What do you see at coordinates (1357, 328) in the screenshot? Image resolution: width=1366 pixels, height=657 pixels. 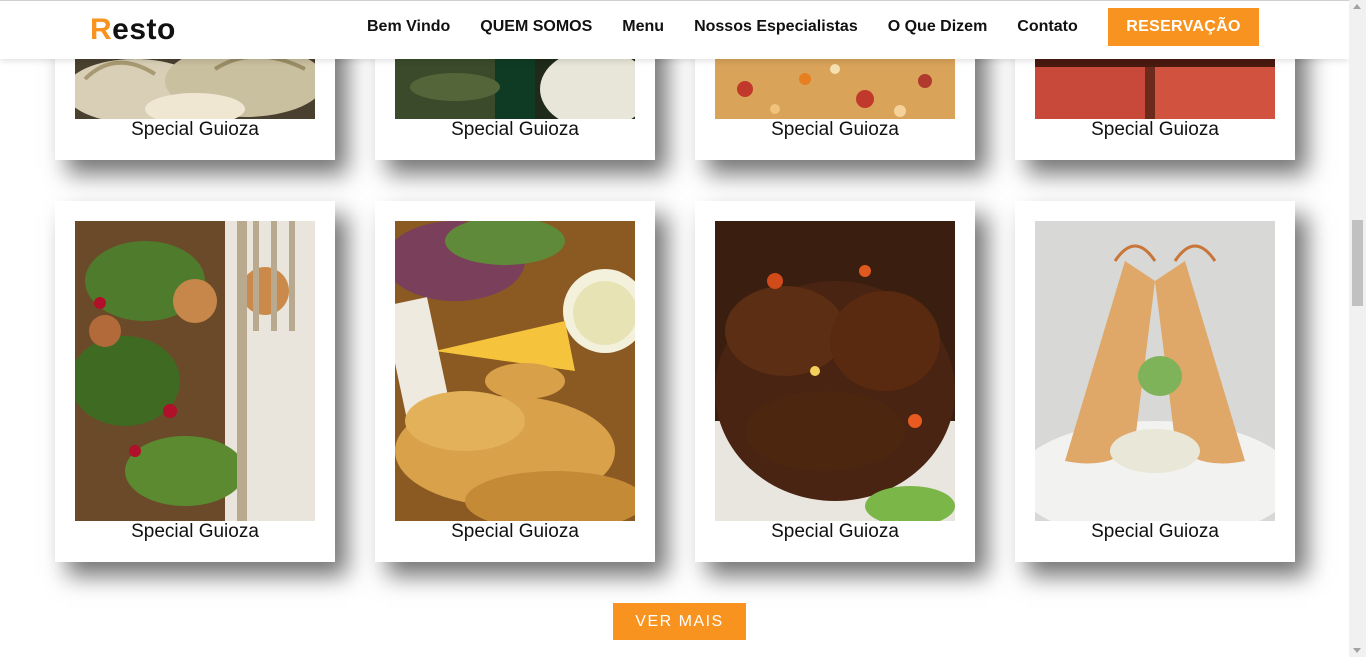 I see `page-scrollbar` at bounding box center [1357, 328].